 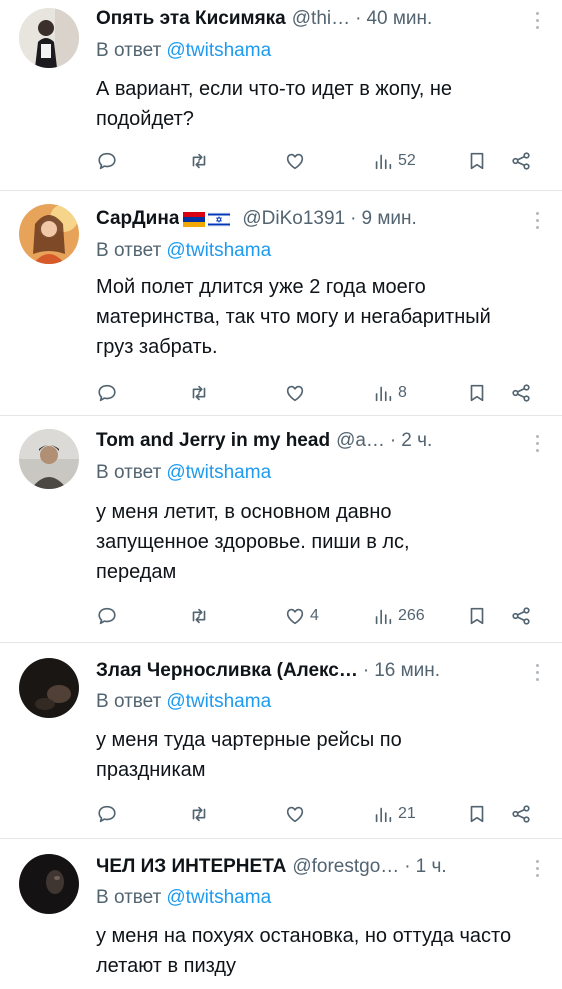 What do you see at coordinates (191, 867) in the screenshot?
I see `display-name: ЧЕЛ ИЗ ИНТЕРНЕТА` at bounding box center [191, 867].